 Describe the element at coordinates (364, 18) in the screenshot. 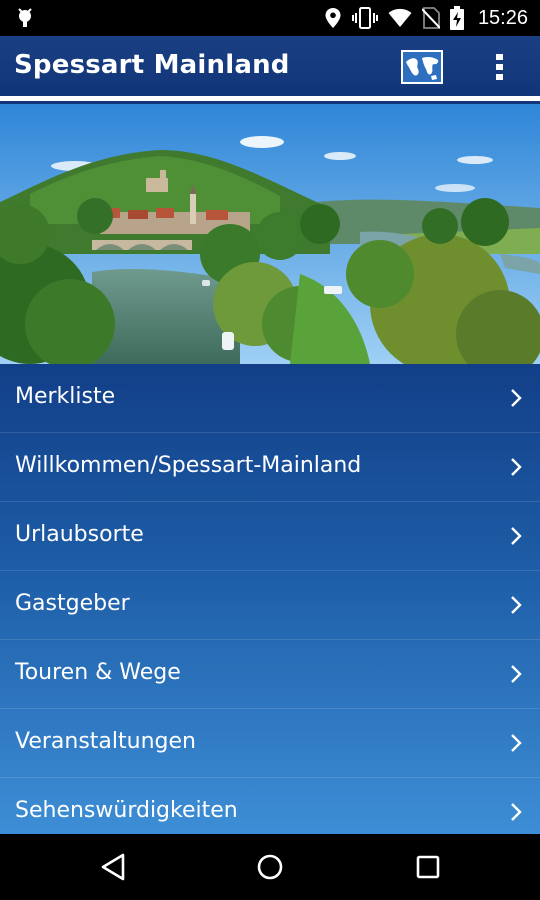

I see `vibrate-icon` at that location.